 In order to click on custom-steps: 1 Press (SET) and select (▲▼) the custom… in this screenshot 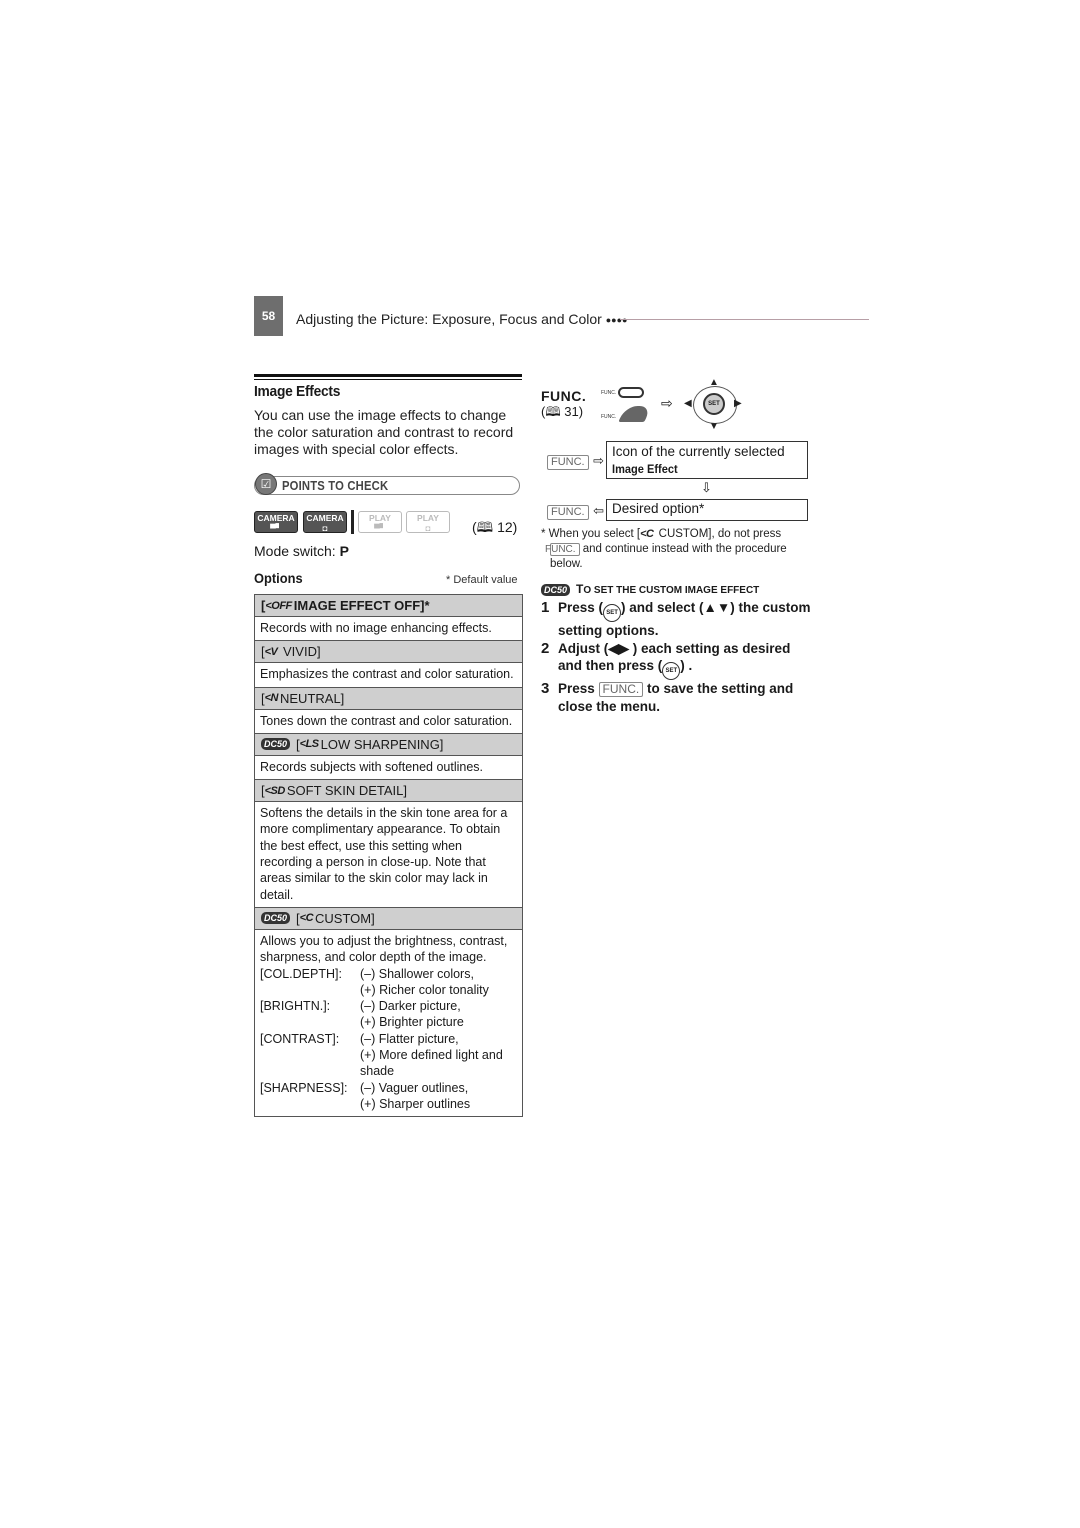, I will do `click(676, 657)`.